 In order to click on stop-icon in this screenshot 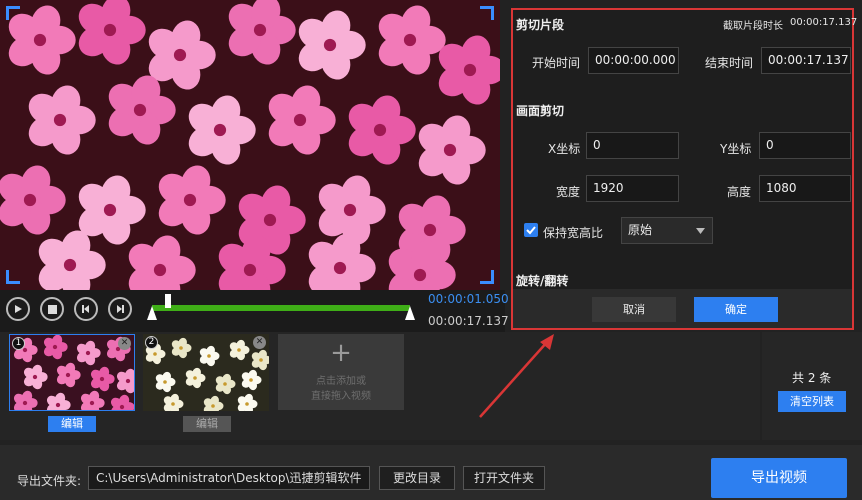, I will do `click(52, 309)`.